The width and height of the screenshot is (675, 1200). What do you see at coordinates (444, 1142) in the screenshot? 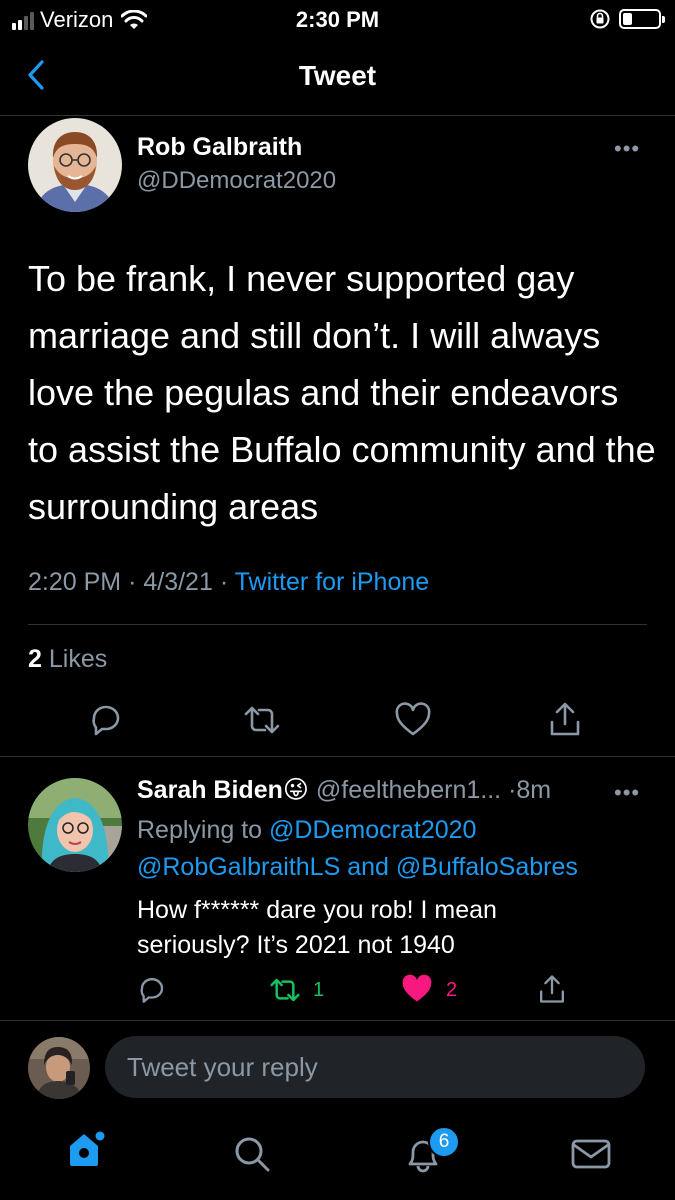
I see `notifications-badge: 6` at bounding box center [444, 1142].